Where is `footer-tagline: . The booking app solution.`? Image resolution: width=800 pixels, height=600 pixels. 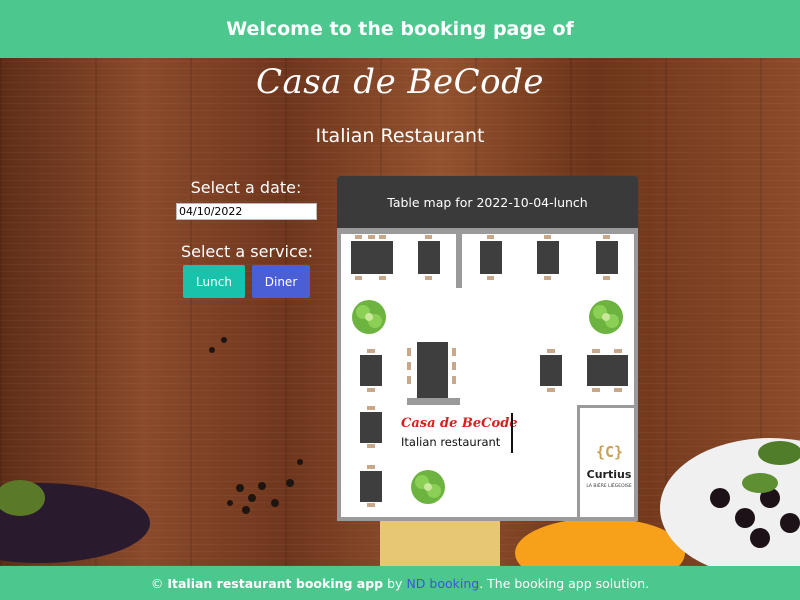 footer-tagline: . The booking app solution. is located at coordinates (564, 583).